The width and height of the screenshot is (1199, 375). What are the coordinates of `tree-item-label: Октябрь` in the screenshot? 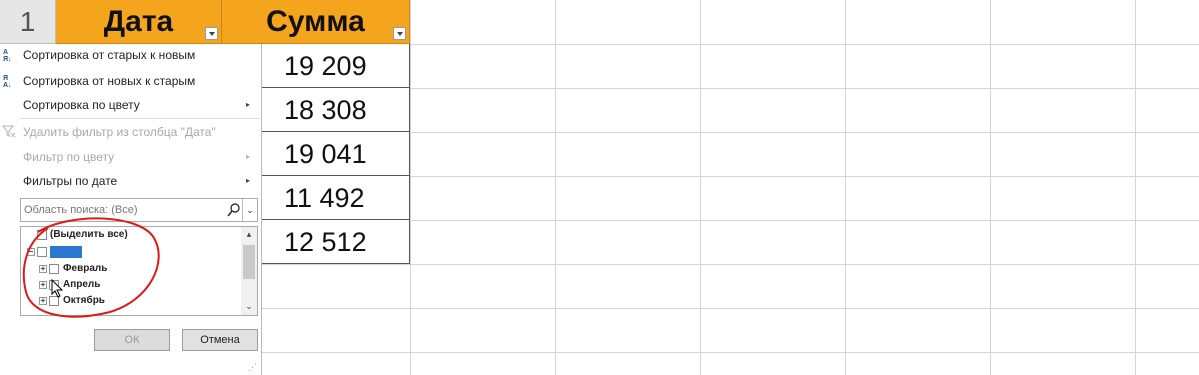 It's located at (84, 300).